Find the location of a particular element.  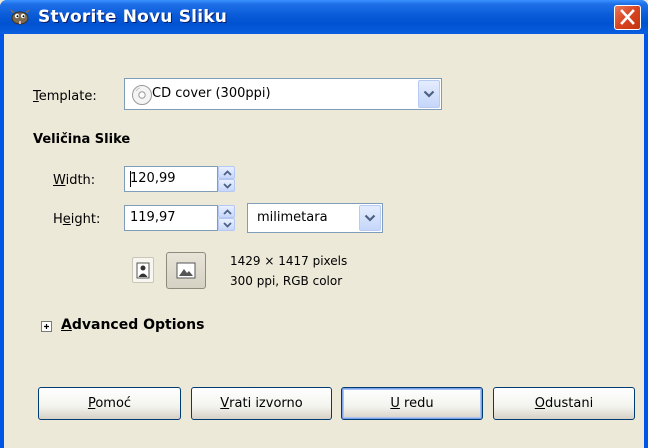

title-bar: Stvorite Novu Sliku is located at coordinates (324, 17).